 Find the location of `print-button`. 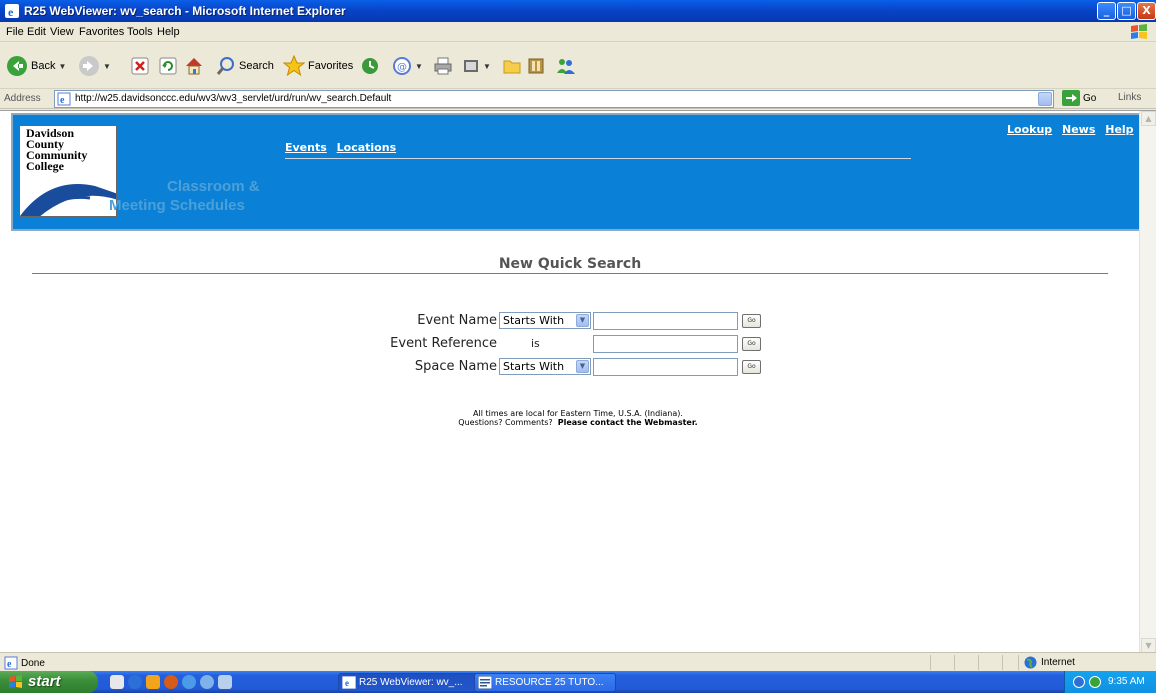

print-button is located at coordinates (443, 66).